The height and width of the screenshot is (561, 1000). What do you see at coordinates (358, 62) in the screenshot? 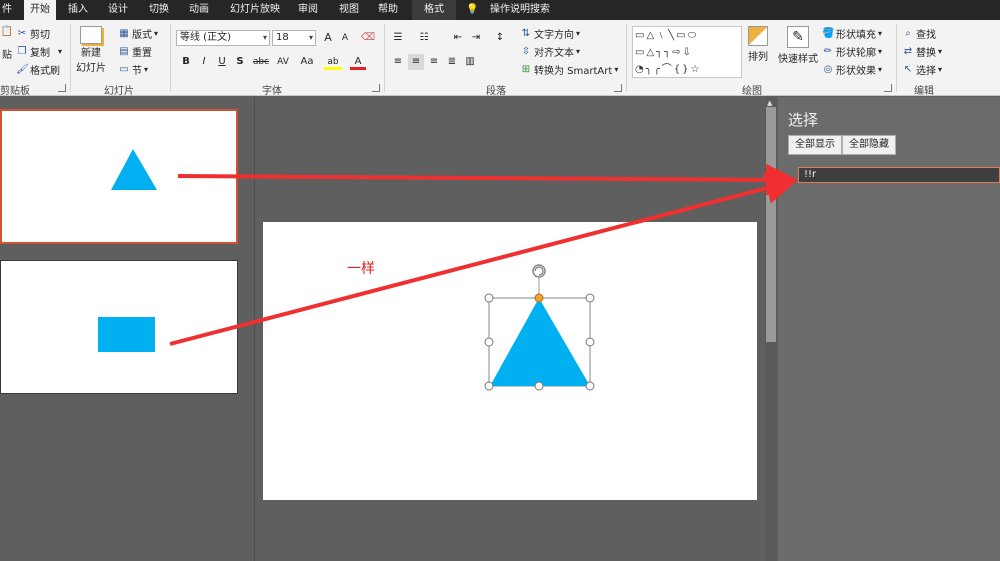
I see `font-color-button: A` at bounding box center [358, 62].